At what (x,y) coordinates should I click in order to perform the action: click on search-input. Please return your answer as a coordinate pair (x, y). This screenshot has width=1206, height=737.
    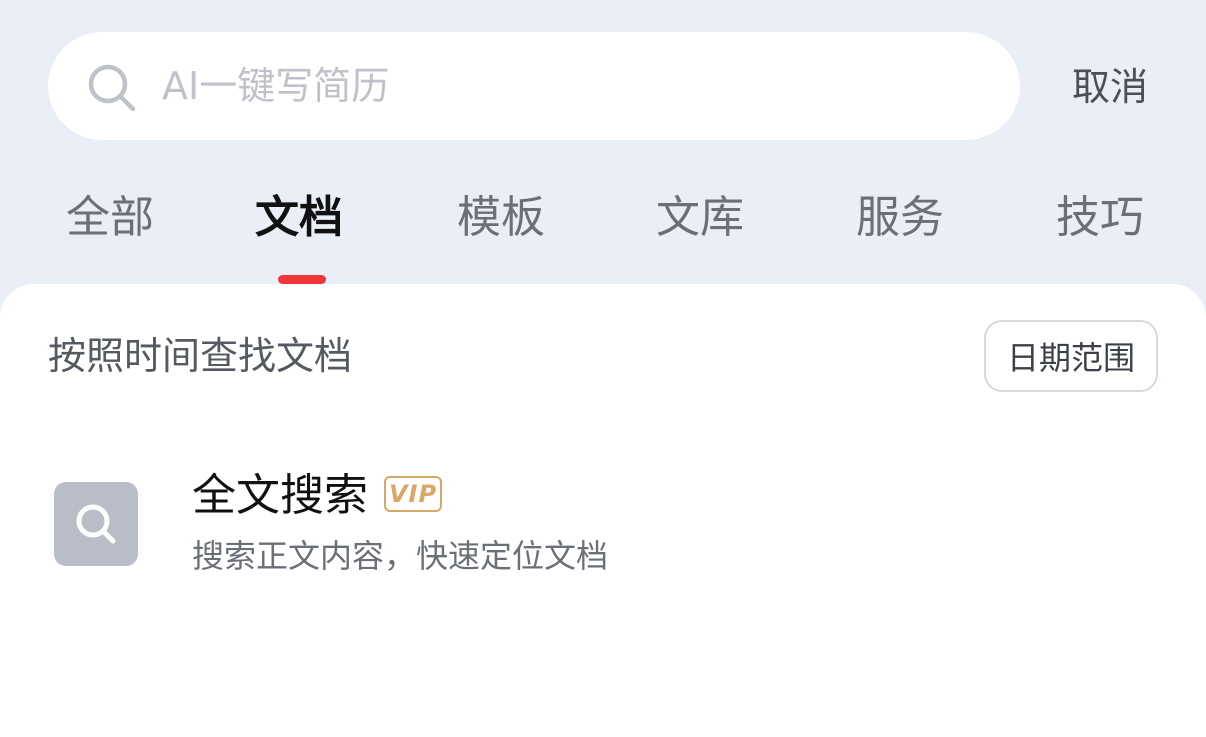
    Looking at the image, I should click on (572, 86).